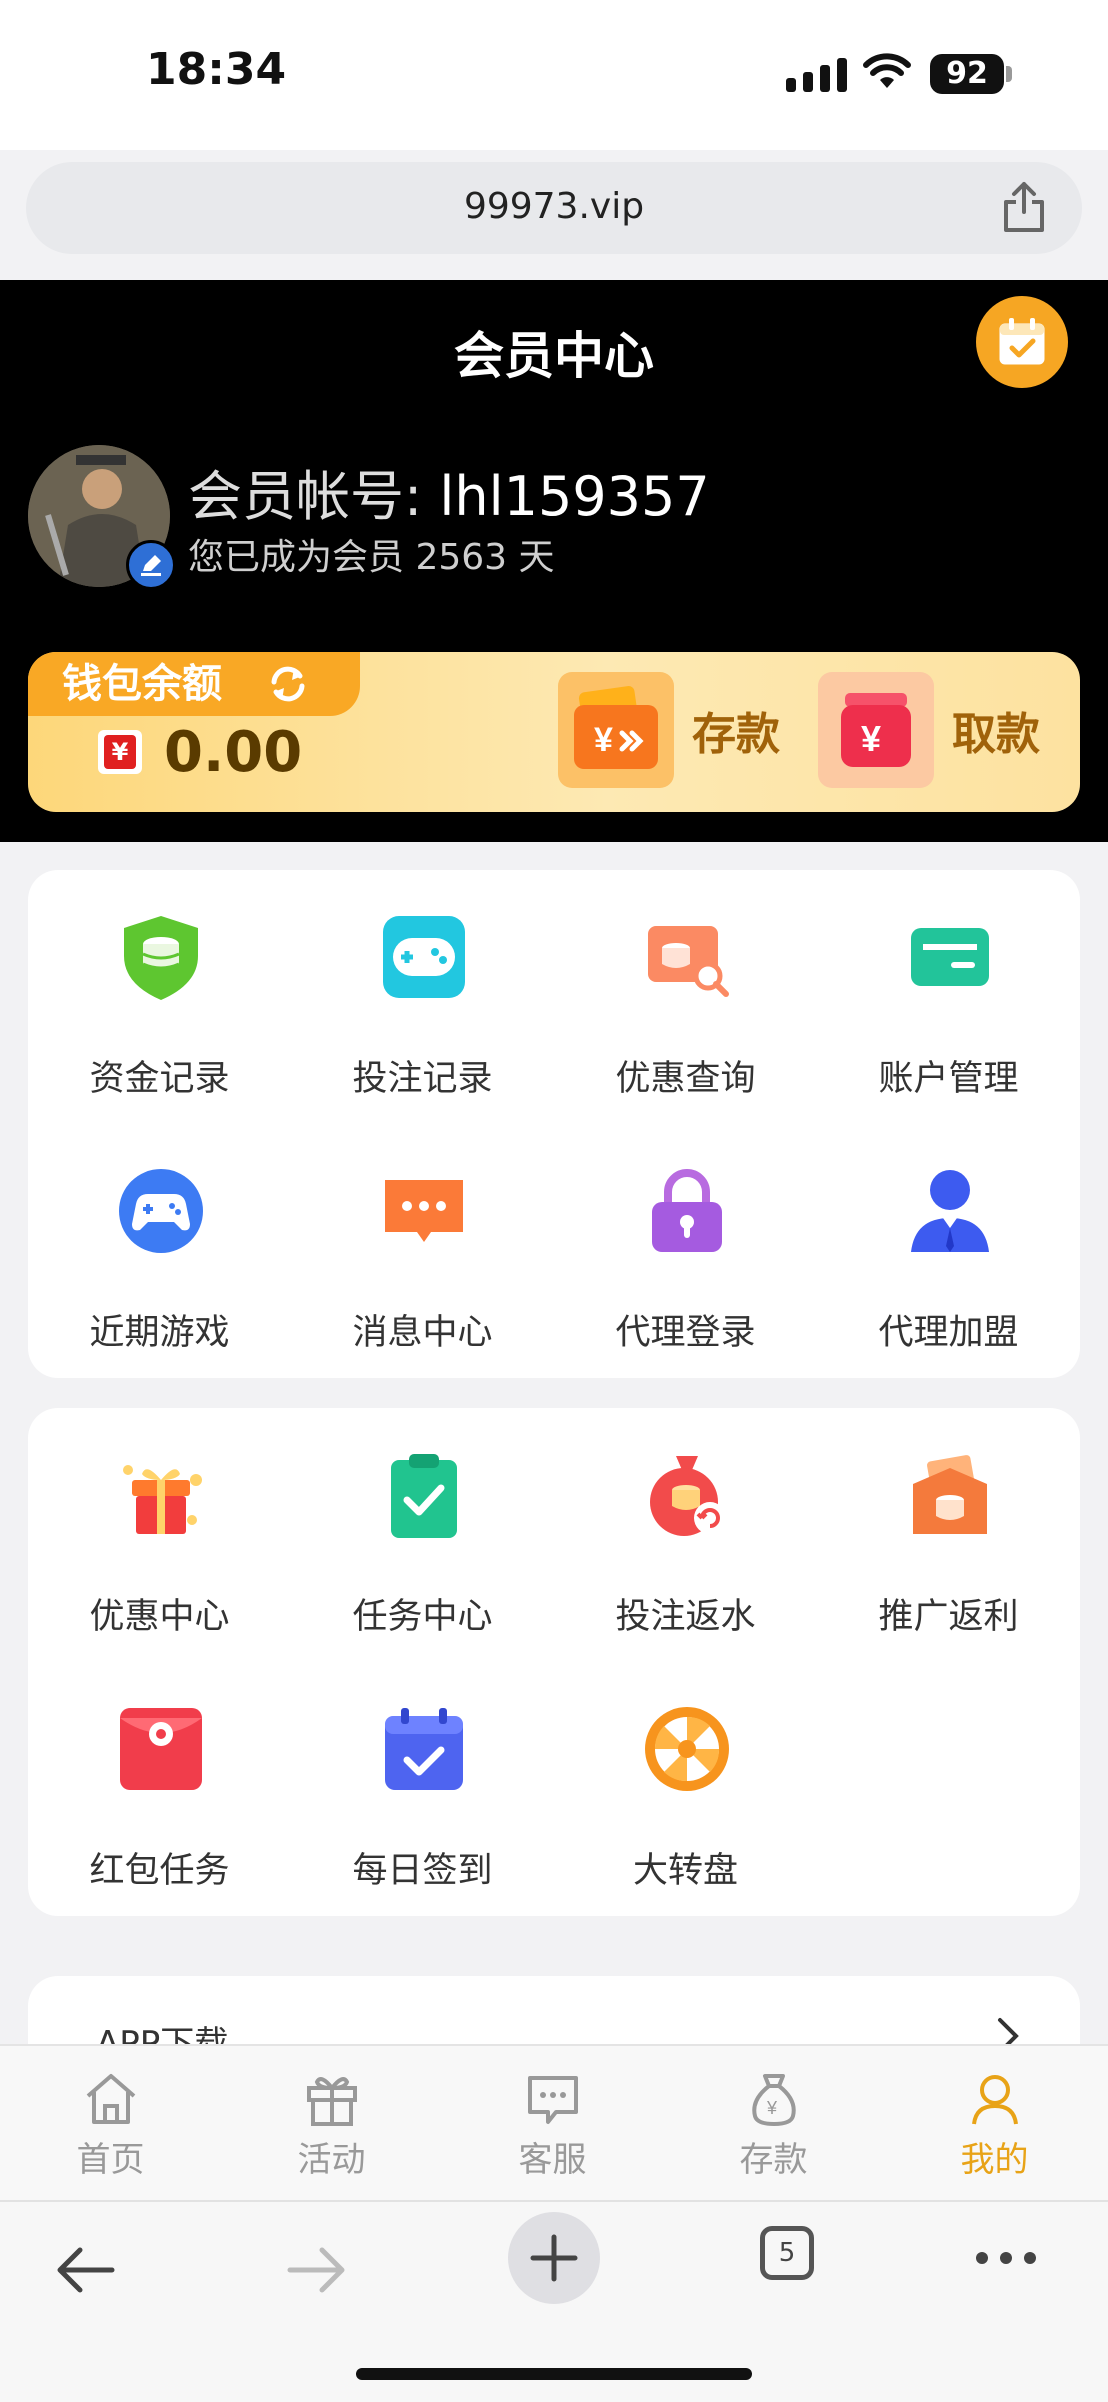  What do you see at coordinates (318, 2270) in the screenshot?
I see `forward-arrow-icon` at bounding box center [318, 2270].